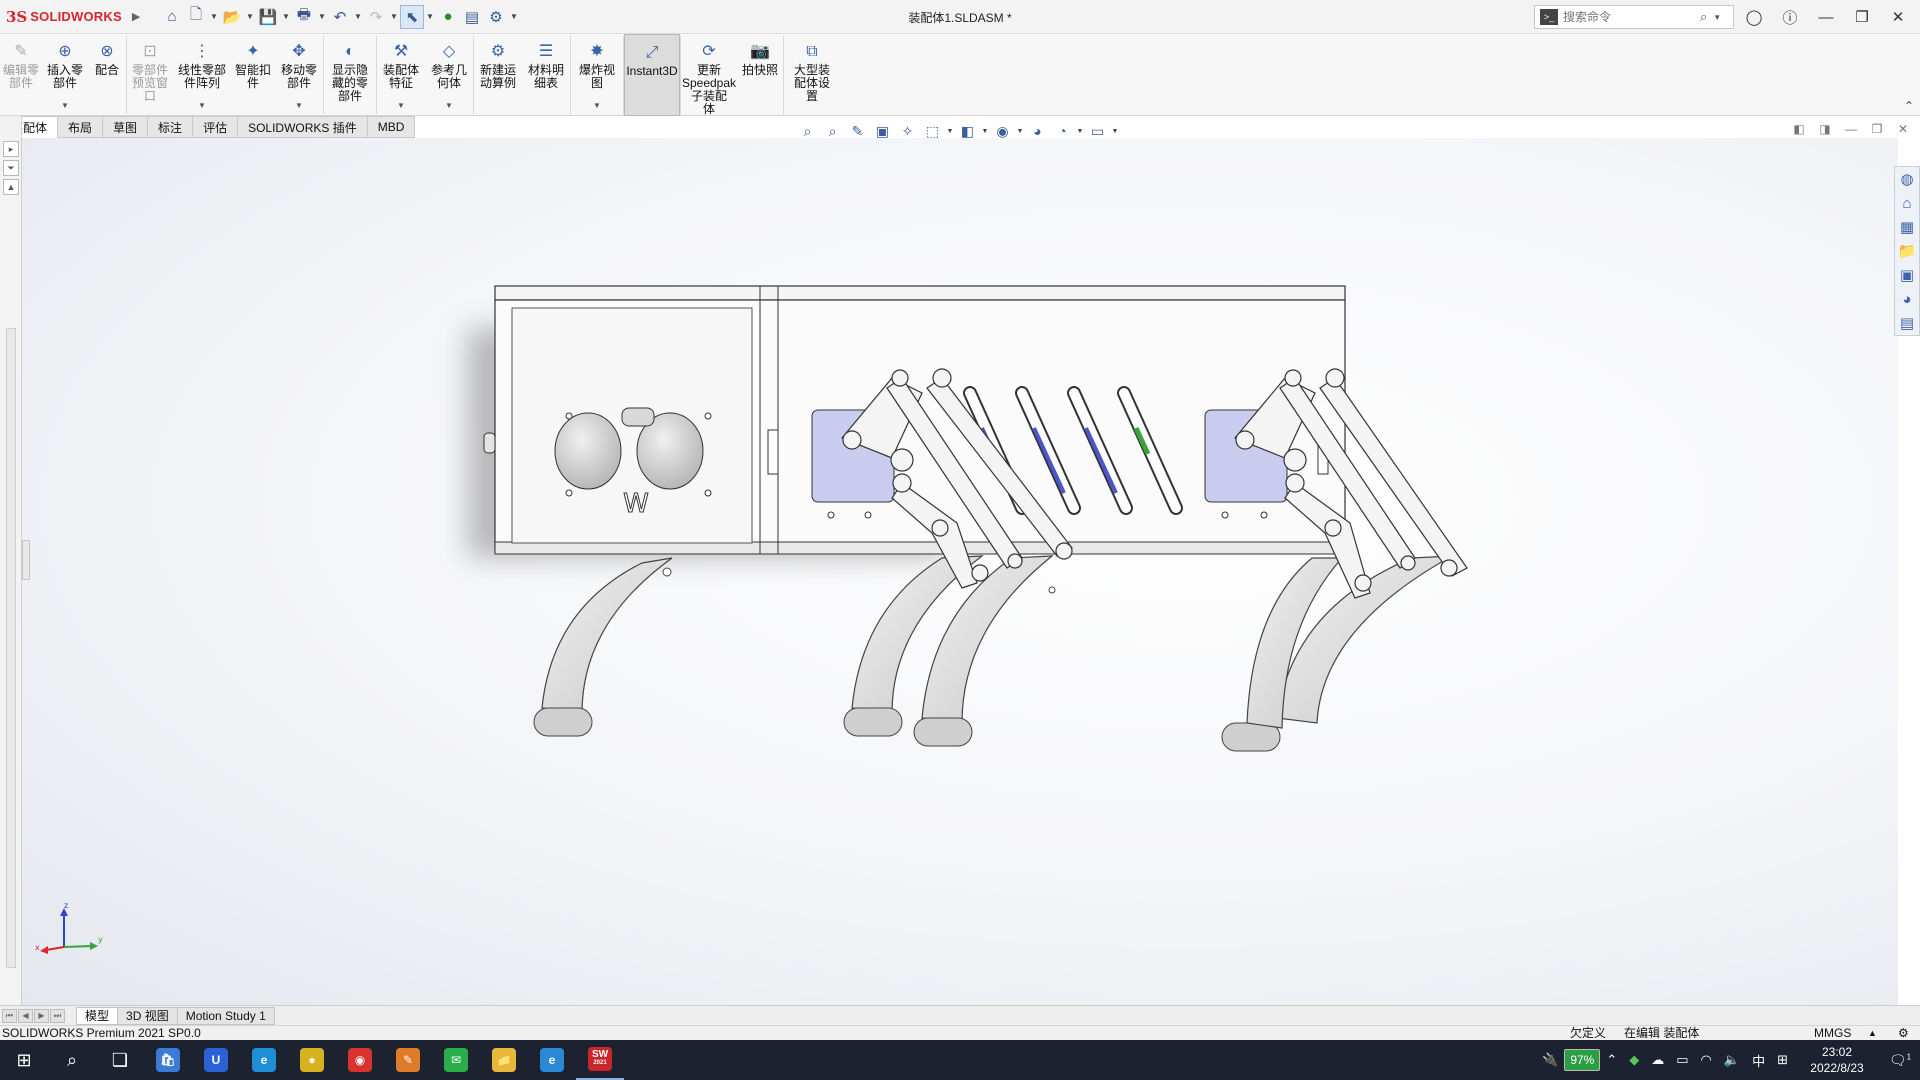  What do you see at coordinates (65, 75) in the screenshot?
I see `ribbon-button-insert-component: ⊕ 插入零 部件 ▼` at bounding box center [65, 75].